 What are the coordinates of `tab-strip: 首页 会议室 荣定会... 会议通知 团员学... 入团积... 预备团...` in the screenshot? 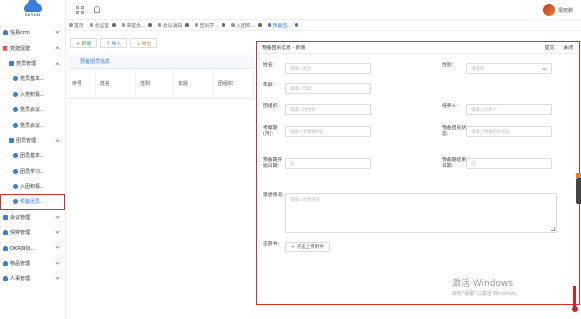 It's located at (323, 25).